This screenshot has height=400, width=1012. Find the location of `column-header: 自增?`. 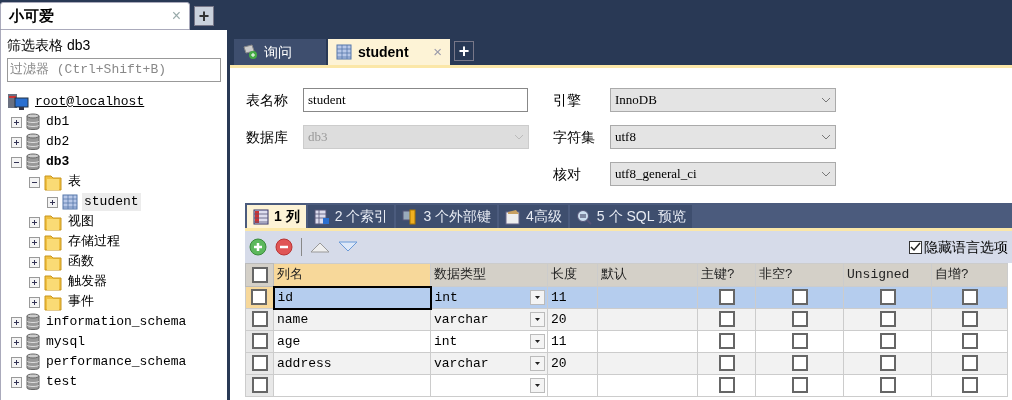

column-header: 自增? is located at coordinates (969, 275).